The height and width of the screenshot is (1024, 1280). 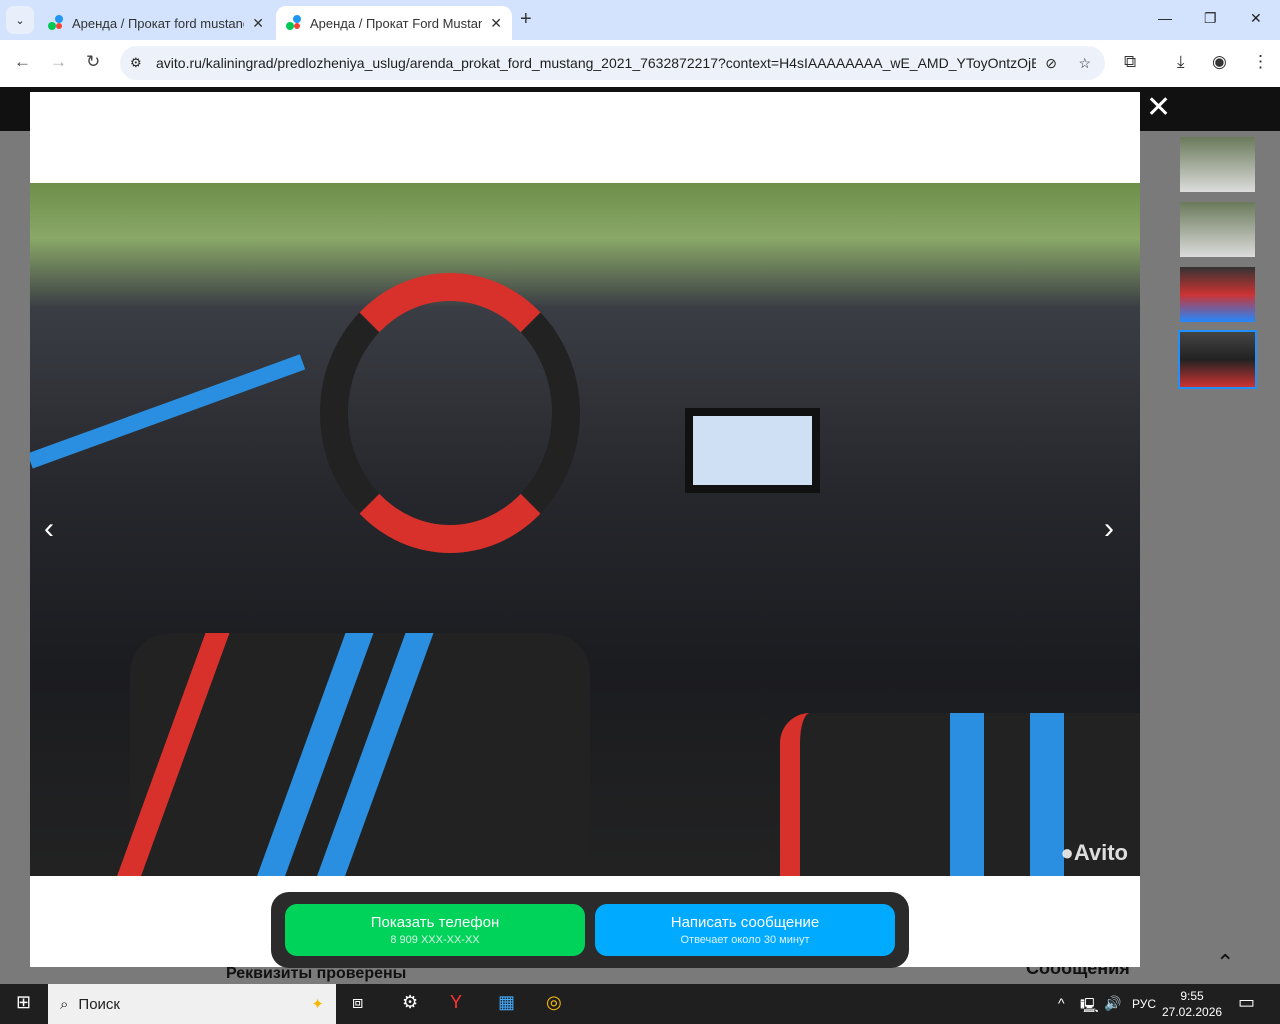 I want to click on bookmark-star-icon: ☆, so click(x=1084, y=63).